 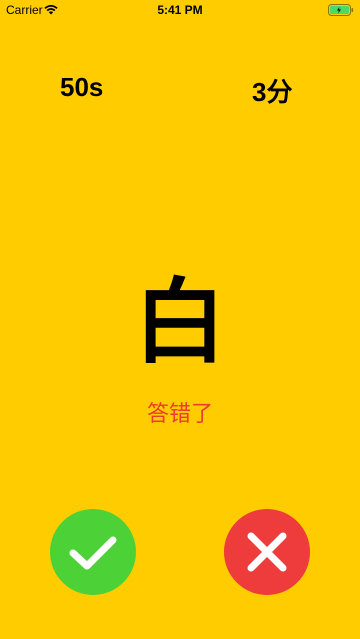 I want to click on score-label: 3分, so click(x=272, y=92).